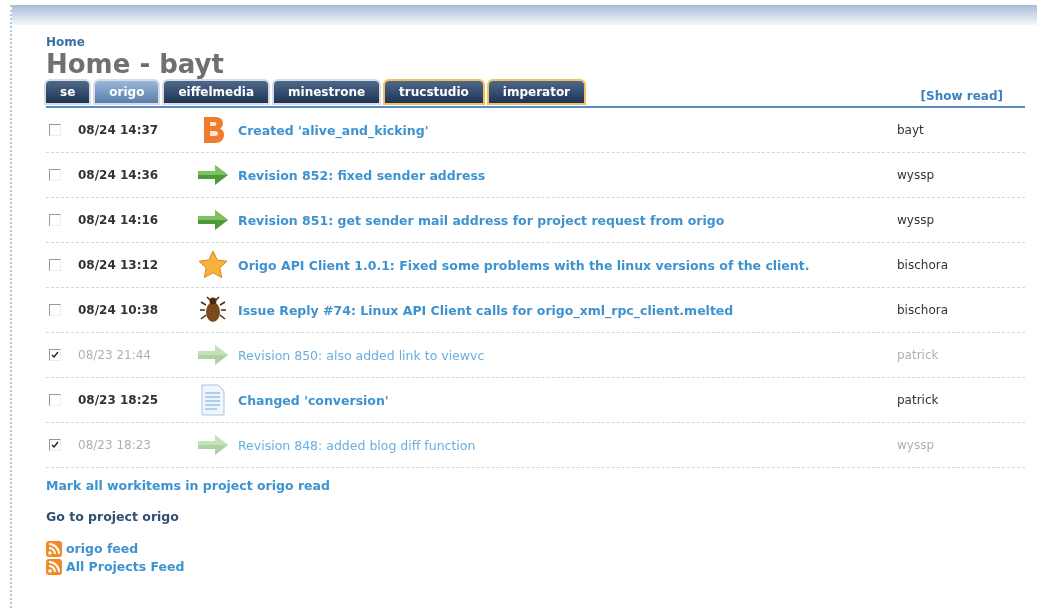 This screenshot has height=608, width=1037. Describe the element at coordinates (361, 355) in the screenshot. I see `workitem-link: Revision 850: also added link to viewvc` at that location.